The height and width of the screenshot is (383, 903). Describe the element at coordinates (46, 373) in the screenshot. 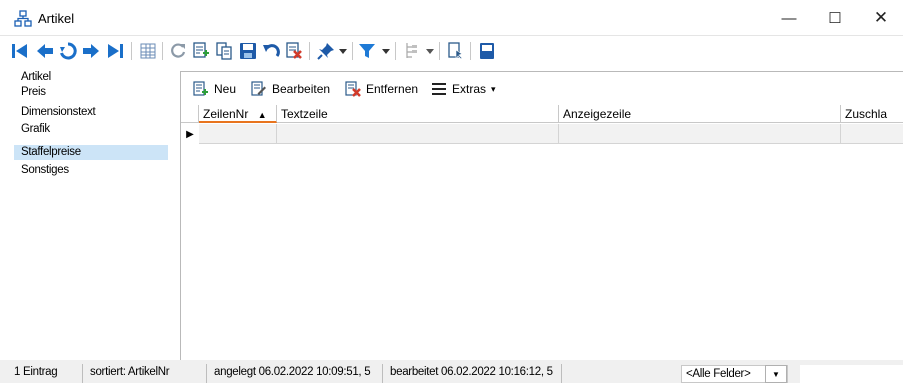

I see `record-count: 1 Eintrag` at that location.